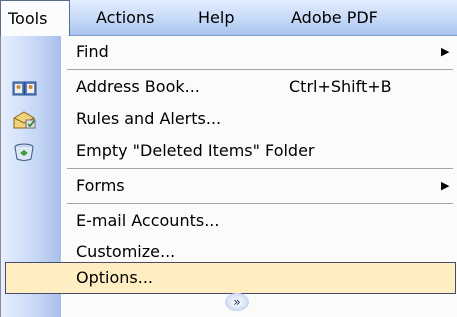  I want to click on menu-tools: Tools, so click(35, 18).